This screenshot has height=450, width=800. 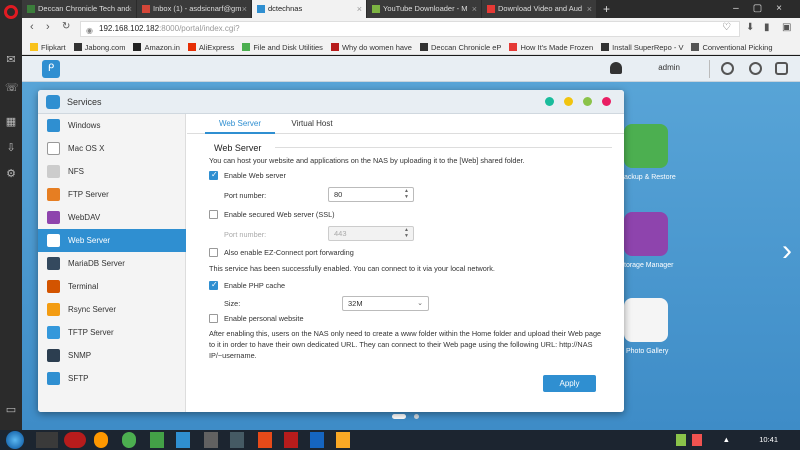 What do you see at coordinates (755, 68) in the screenshot?
I see `dashboard-icon` at bounding box center [755, 68].